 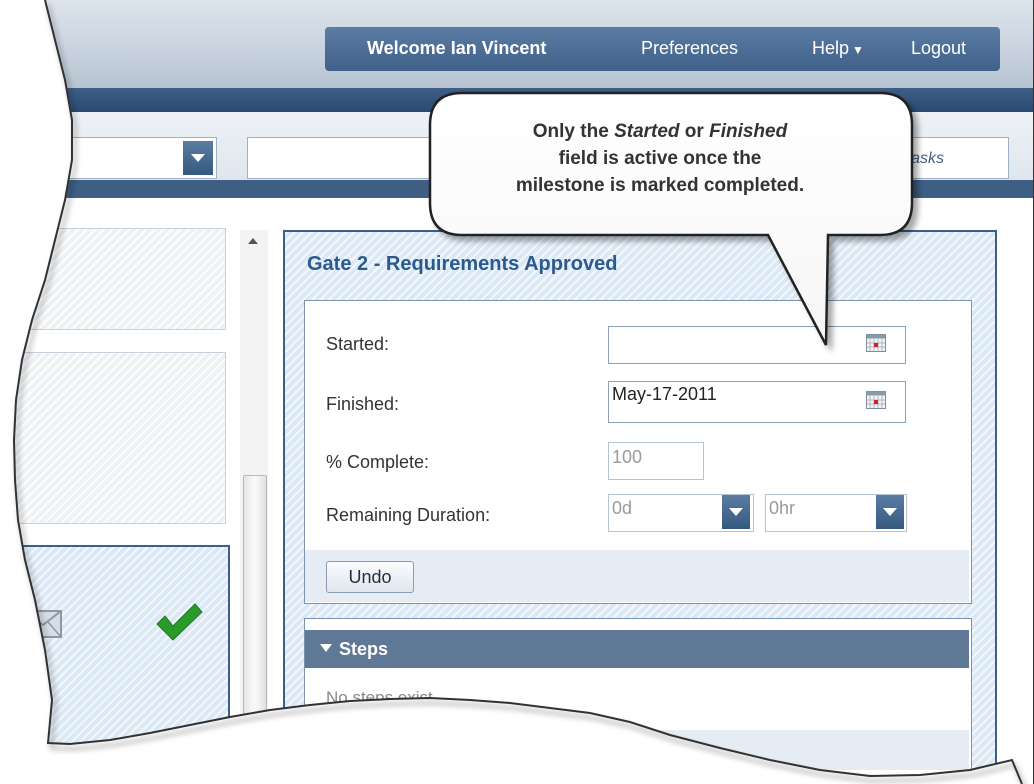 I want to click on callout-finished-word: Finished, so click(x=748, y=131).